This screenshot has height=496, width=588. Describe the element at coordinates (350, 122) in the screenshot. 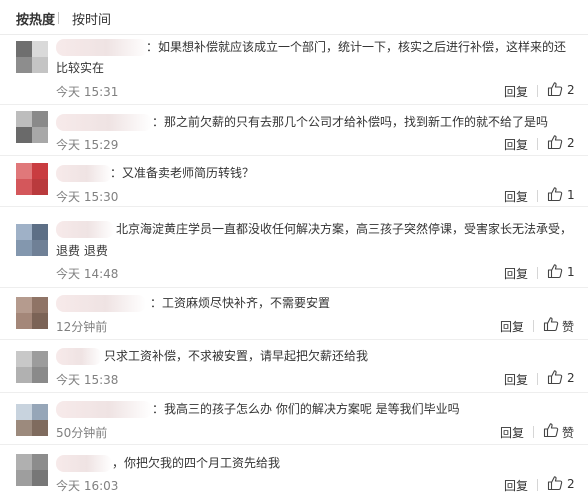

I see `comment-text: ：那之前欠薪的只有去那几个公司才给补偿吗，找到新工作的就不给了是吗` at that location.